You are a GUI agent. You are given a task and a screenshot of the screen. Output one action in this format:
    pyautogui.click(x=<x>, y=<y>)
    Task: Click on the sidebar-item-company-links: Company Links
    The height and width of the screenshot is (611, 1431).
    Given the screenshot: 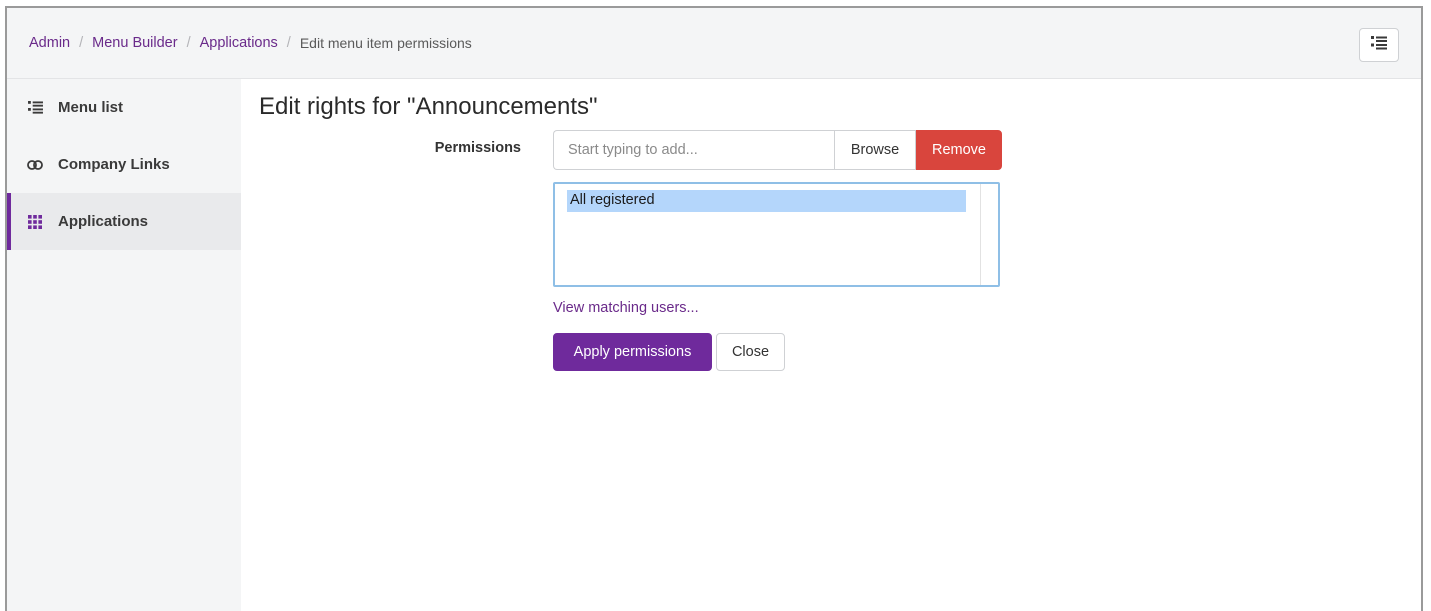 What is the action you would take?
    pyautogui.click(x=124, y=164)
    